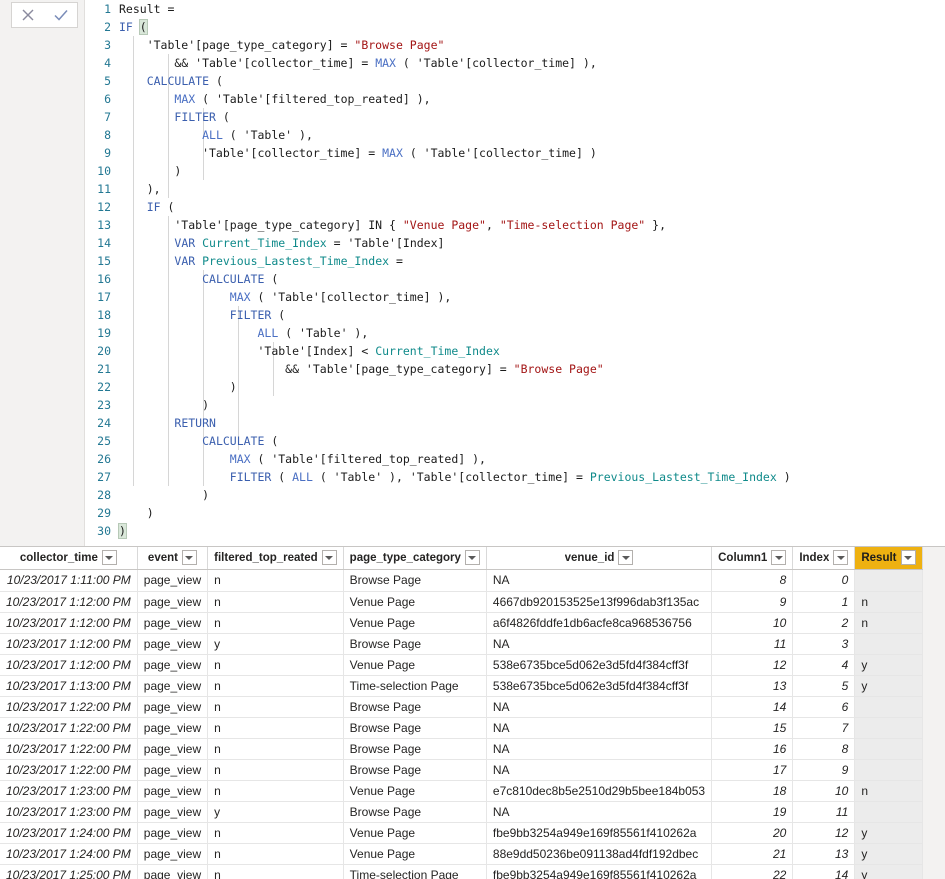 The width and height of the screenshot is (945, 879). Describe the element at coordinates (472, 558) in the screenshot. I see `filter-dropdown-page-type-category` at that location.